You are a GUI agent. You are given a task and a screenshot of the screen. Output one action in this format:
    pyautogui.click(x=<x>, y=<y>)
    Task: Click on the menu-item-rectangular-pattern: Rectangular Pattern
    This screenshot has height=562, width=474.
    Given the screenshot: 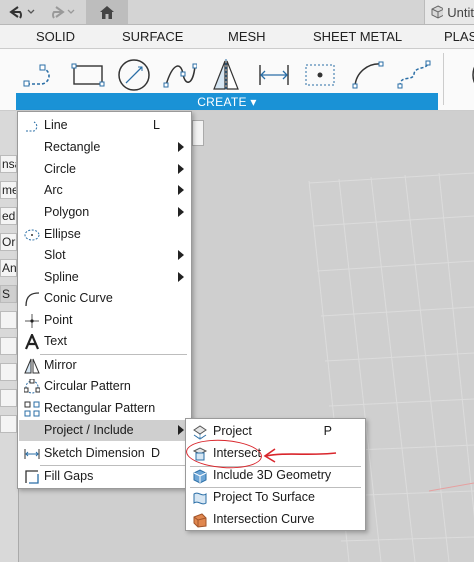 What is the action you would take?
    pyautogui.click(x=104, y=408)
    